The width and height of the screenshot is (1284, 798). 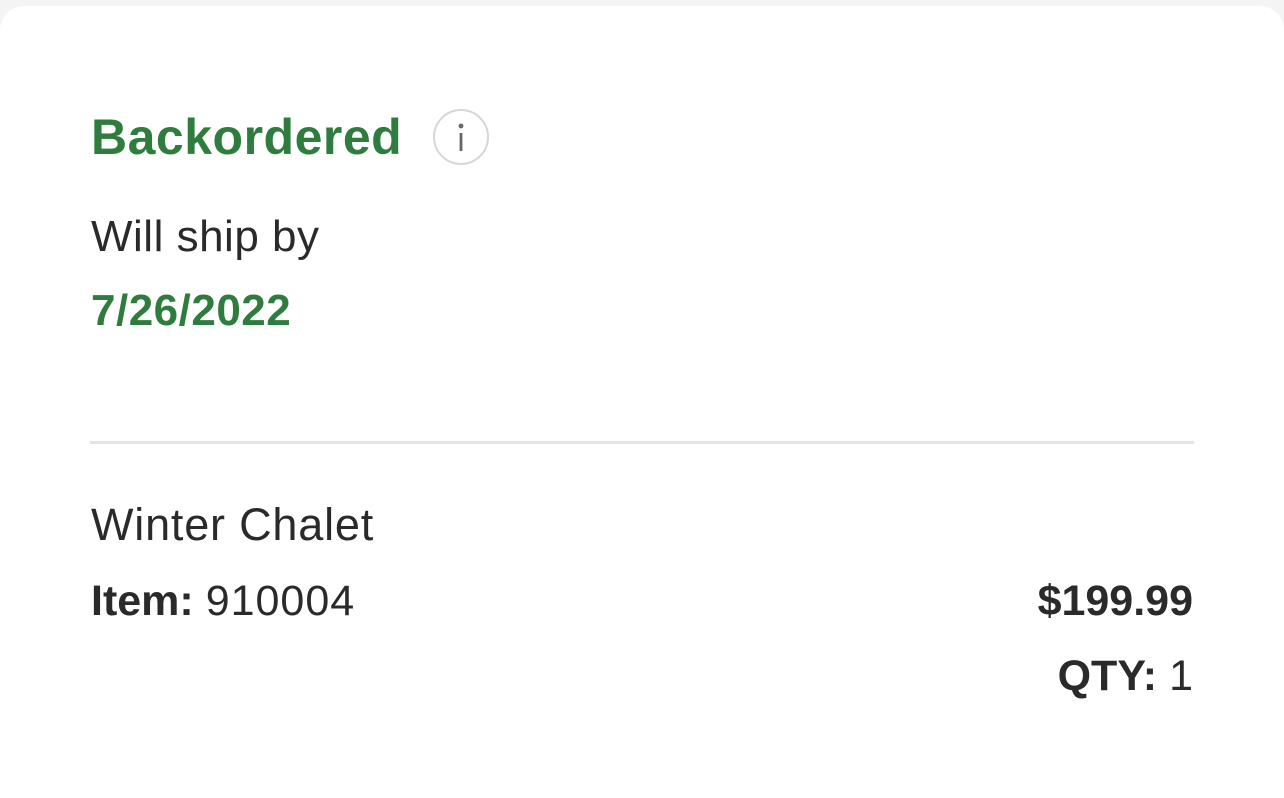 What do you see at coordinates (642, 442) in the screenshot?
I see `divider` at bounding box center [642, 442].